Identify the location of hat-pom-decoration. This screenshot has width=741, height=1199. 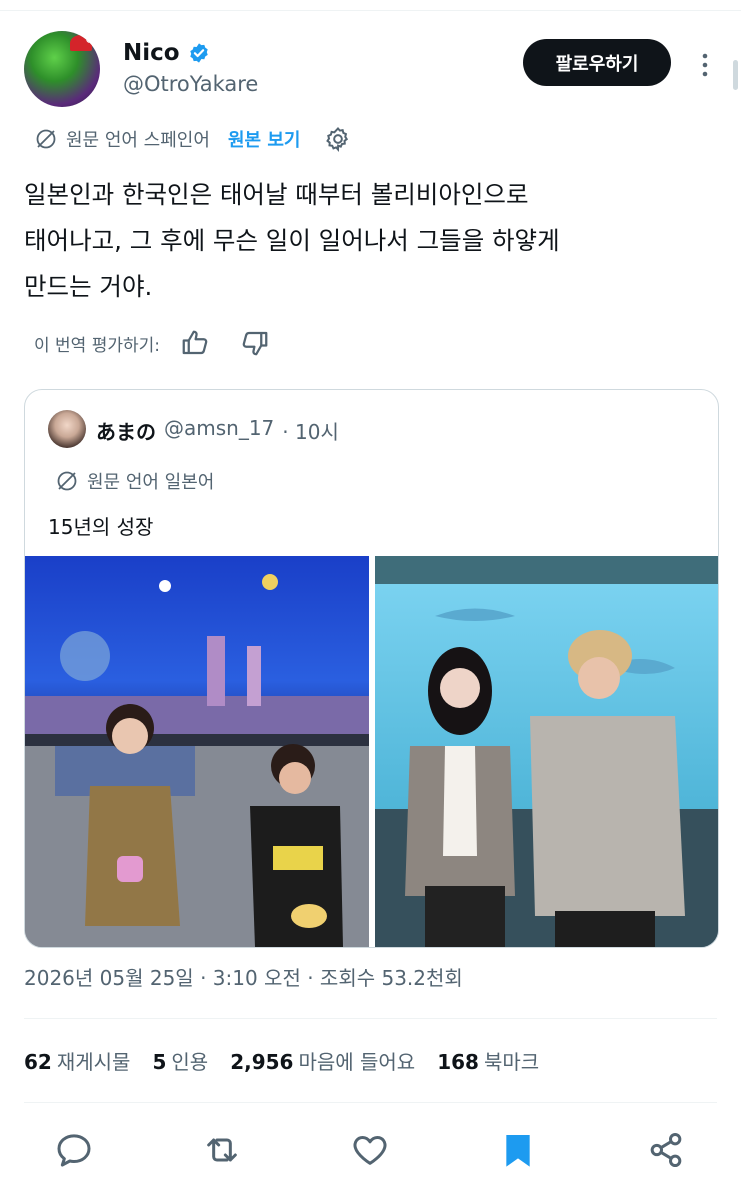
(90, 39).